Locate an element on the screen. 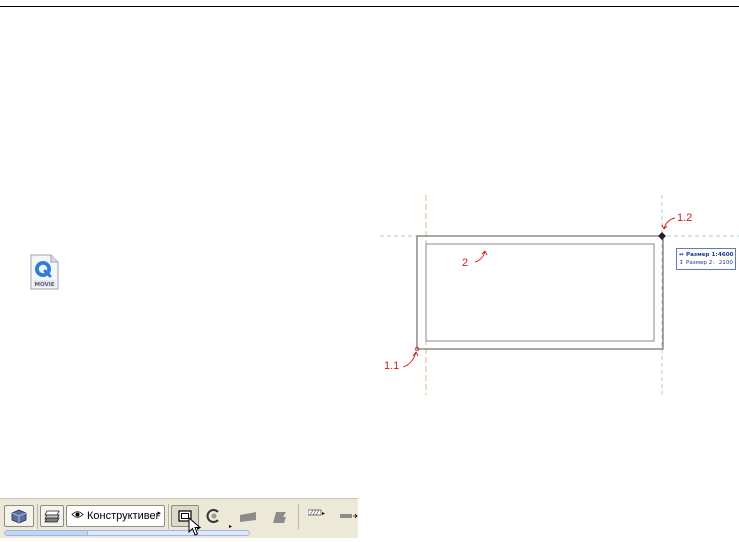 The height and width of the screenshot is (542, 739). dimension-tracker: ↔ Размер 1: 4600 ↕ Размер 2: 2100 is located at coordinates (706, 259).